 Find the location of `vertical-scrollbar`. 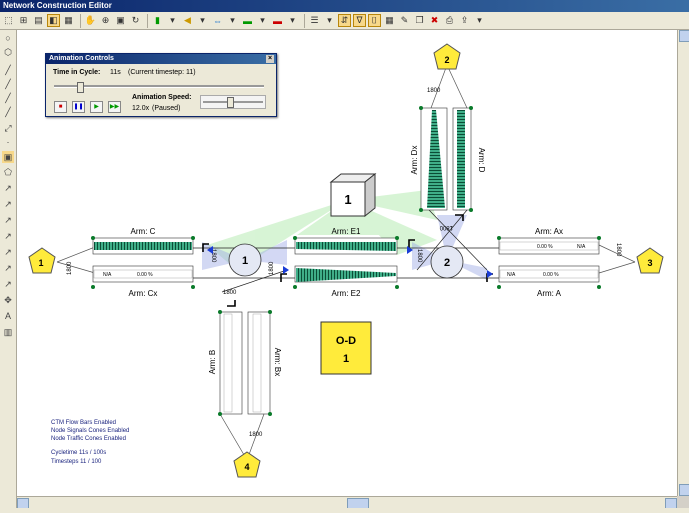

vertical-scrollbar is located at coordinates (683, 263).